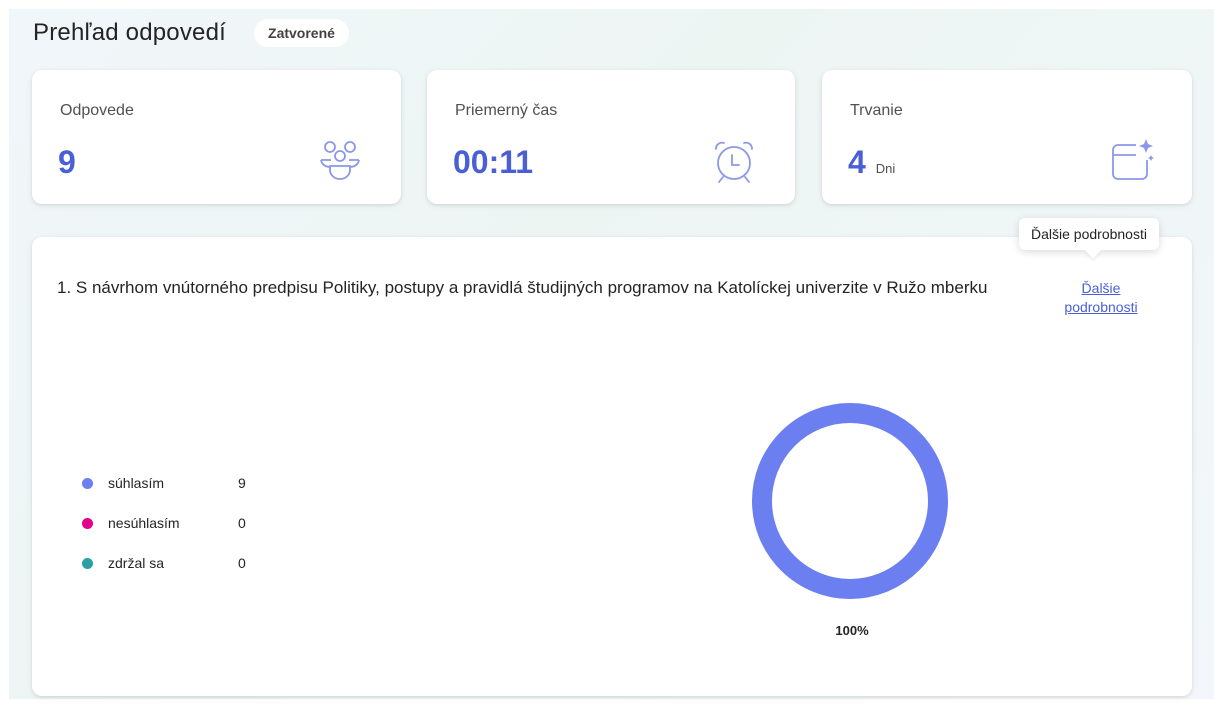 The height and width of the screenshot is (708, 1214). I want to click on donut-slice-suhlasim, so click(850, 501).